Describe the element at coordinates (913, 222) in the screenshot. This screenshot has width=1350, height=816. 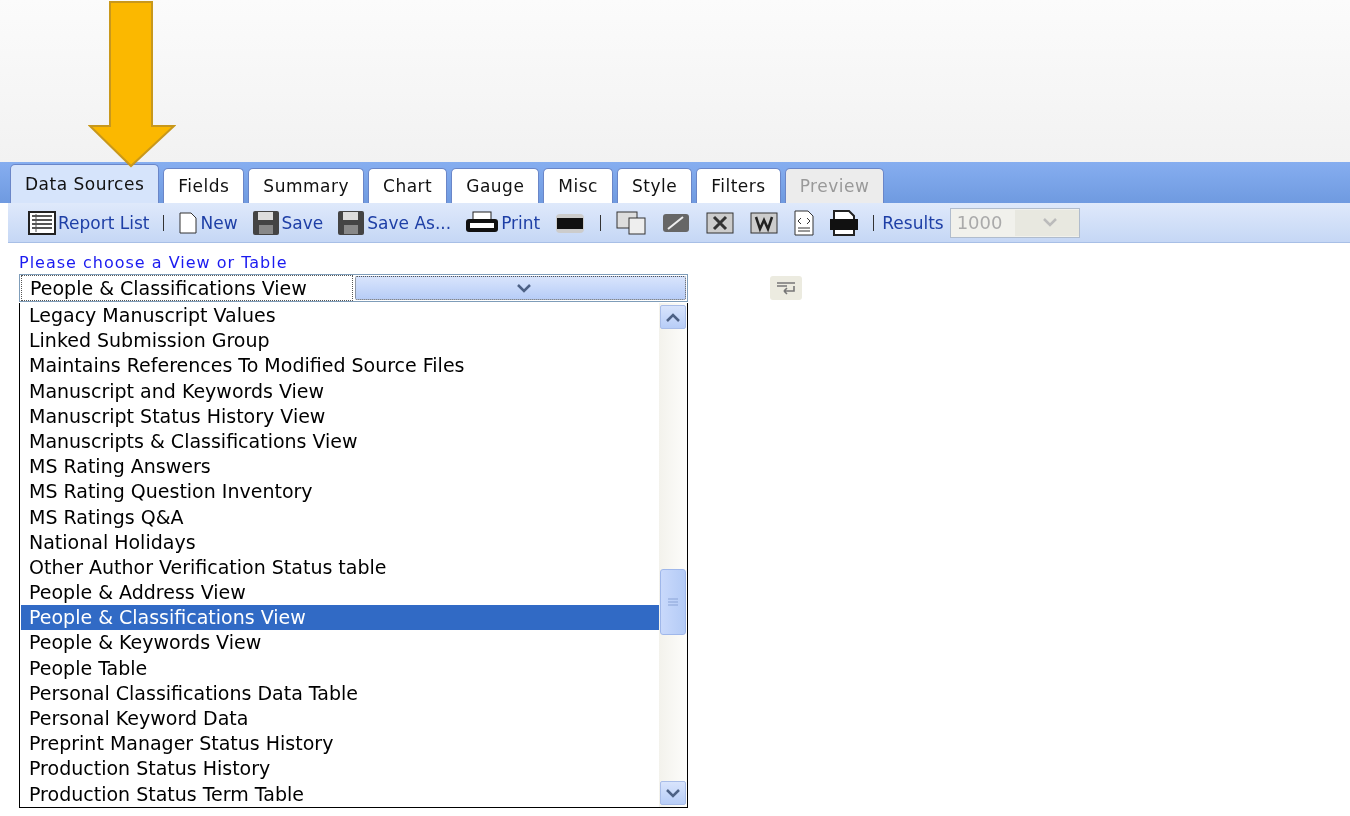
I see `results-label: Results` at that location.